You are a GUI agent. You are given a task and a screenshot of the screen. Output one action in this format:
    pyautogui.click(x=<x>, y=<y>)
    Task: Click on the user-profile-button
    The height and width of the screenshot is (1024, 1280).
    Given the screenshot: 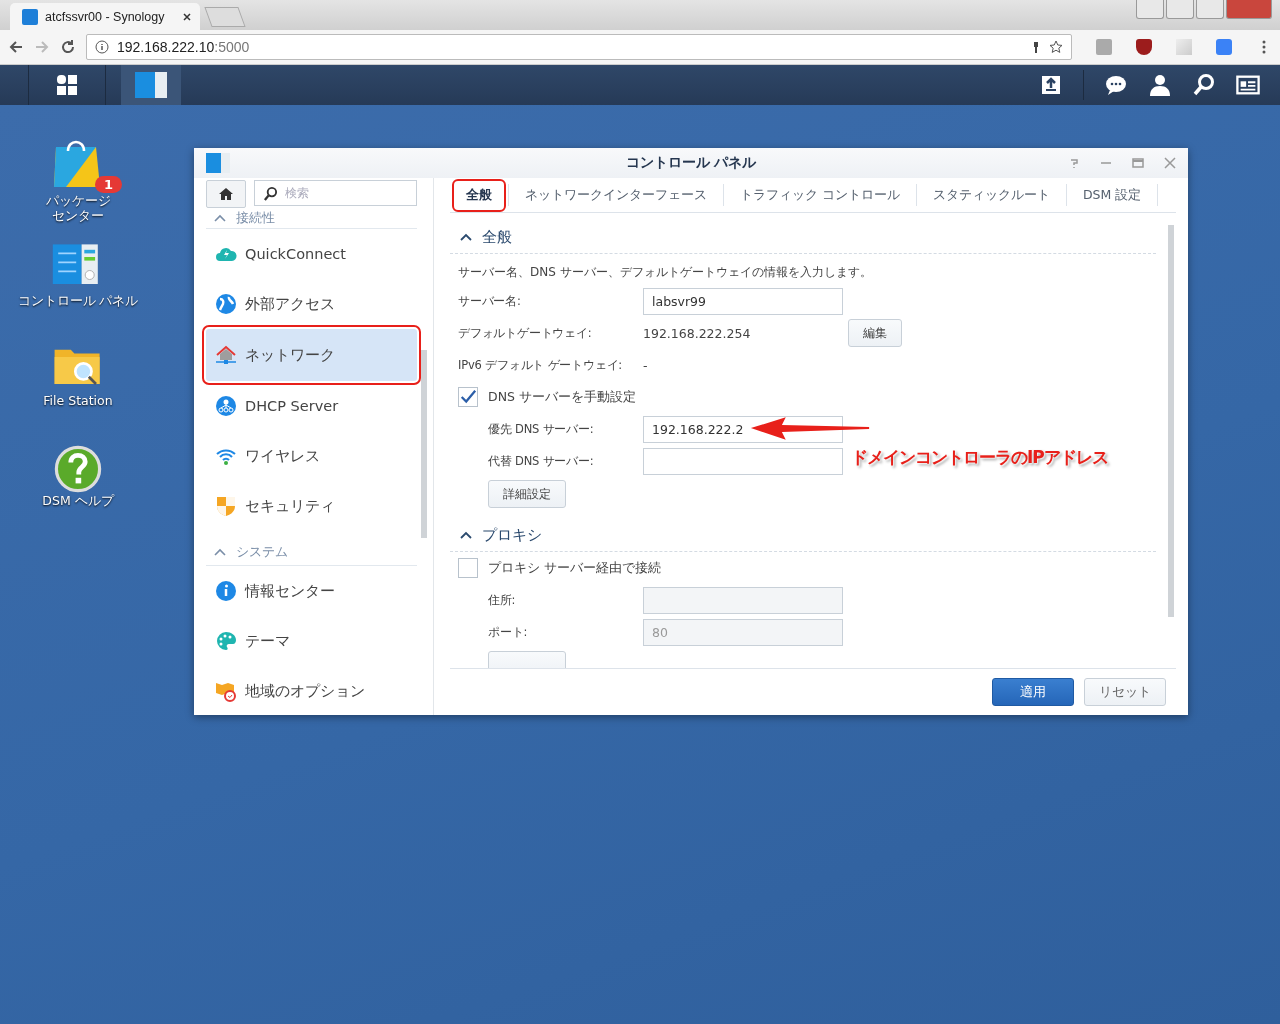 What is the action you would take?
    pyautogui.click(x=1150, y=9)
    